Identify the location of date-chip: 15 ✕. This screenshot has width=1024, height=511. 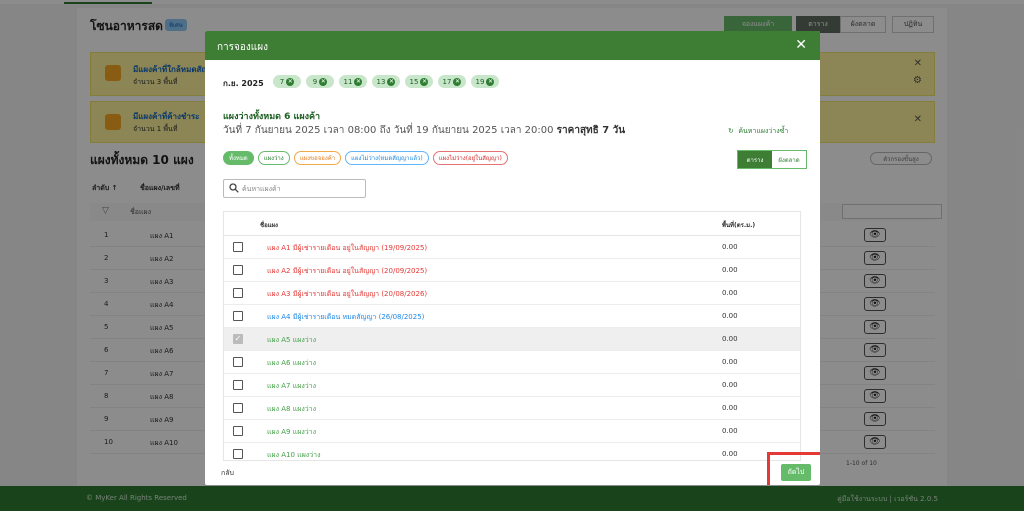
(419, 81).